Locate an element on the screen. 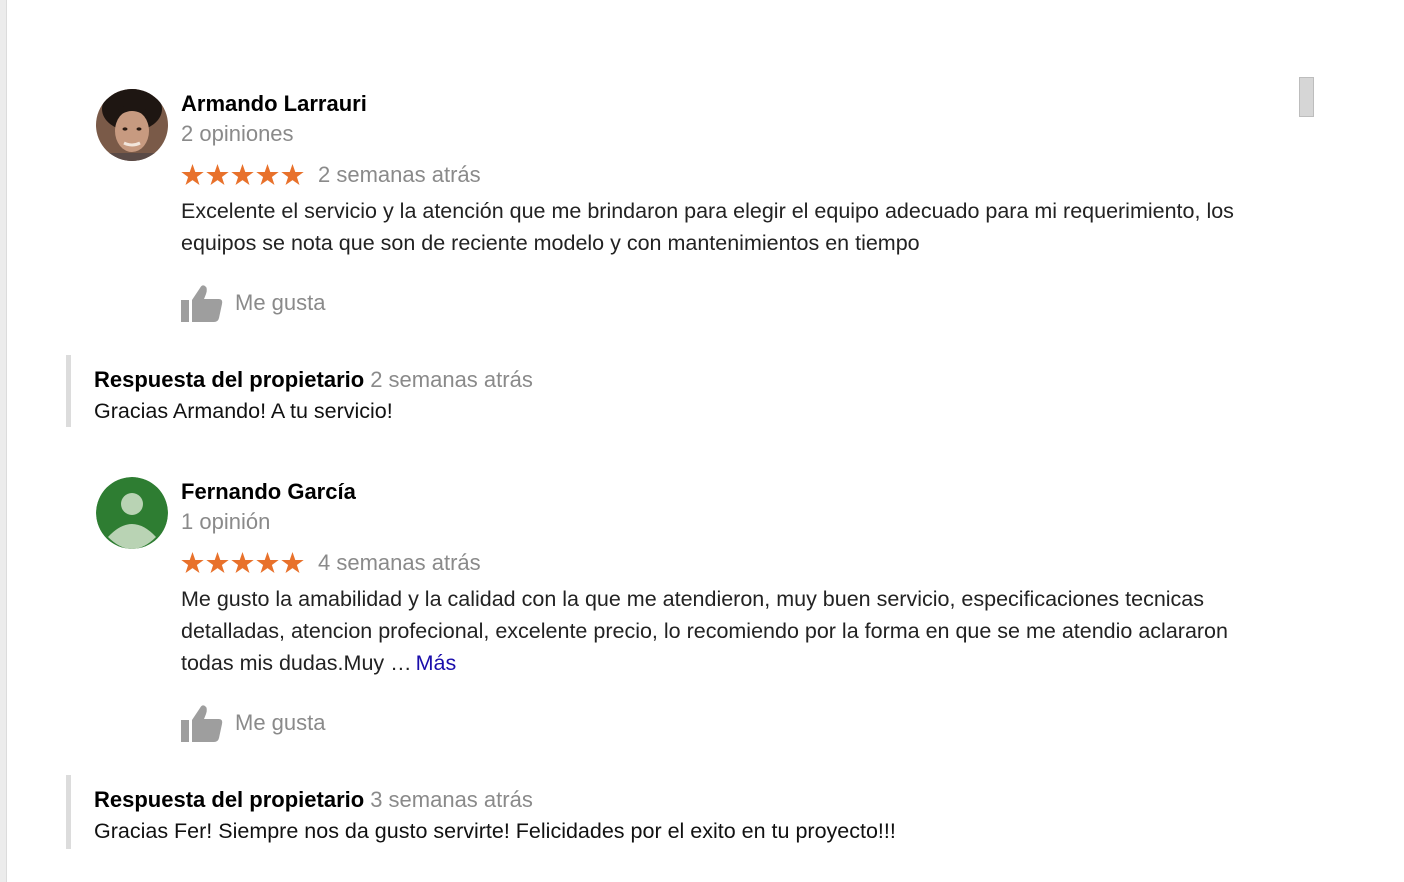 This screenshot has width=1404, height=882. rating-row: 4 semanas atrás is located at coordinates (728, 563).